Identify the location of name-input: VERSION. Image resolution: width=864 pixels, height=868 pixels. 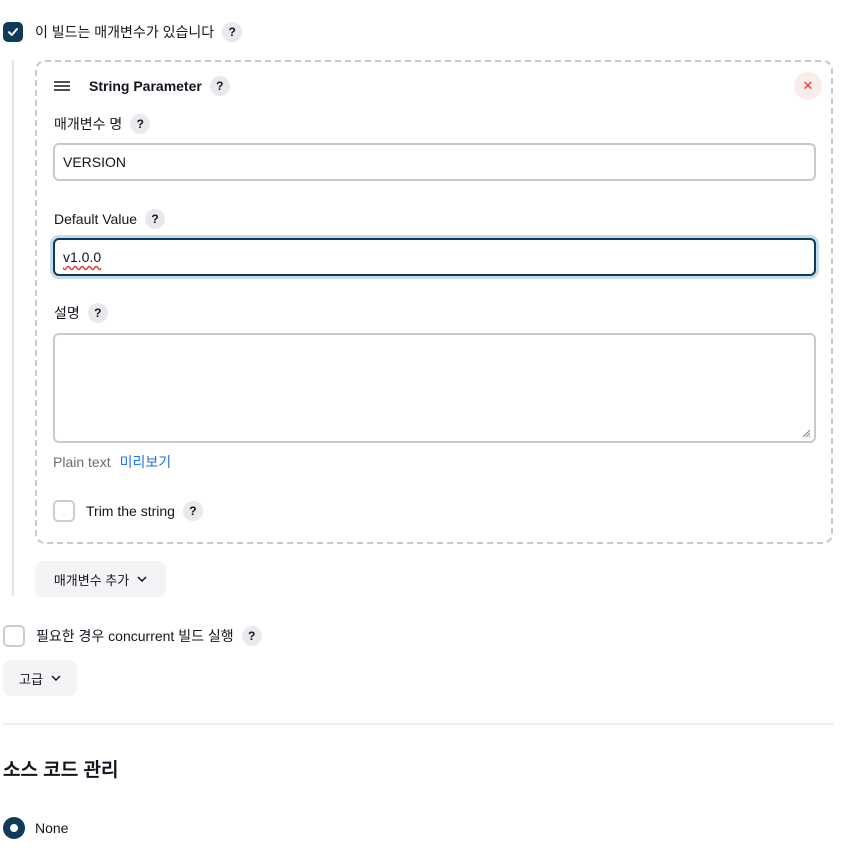
(434, 162).